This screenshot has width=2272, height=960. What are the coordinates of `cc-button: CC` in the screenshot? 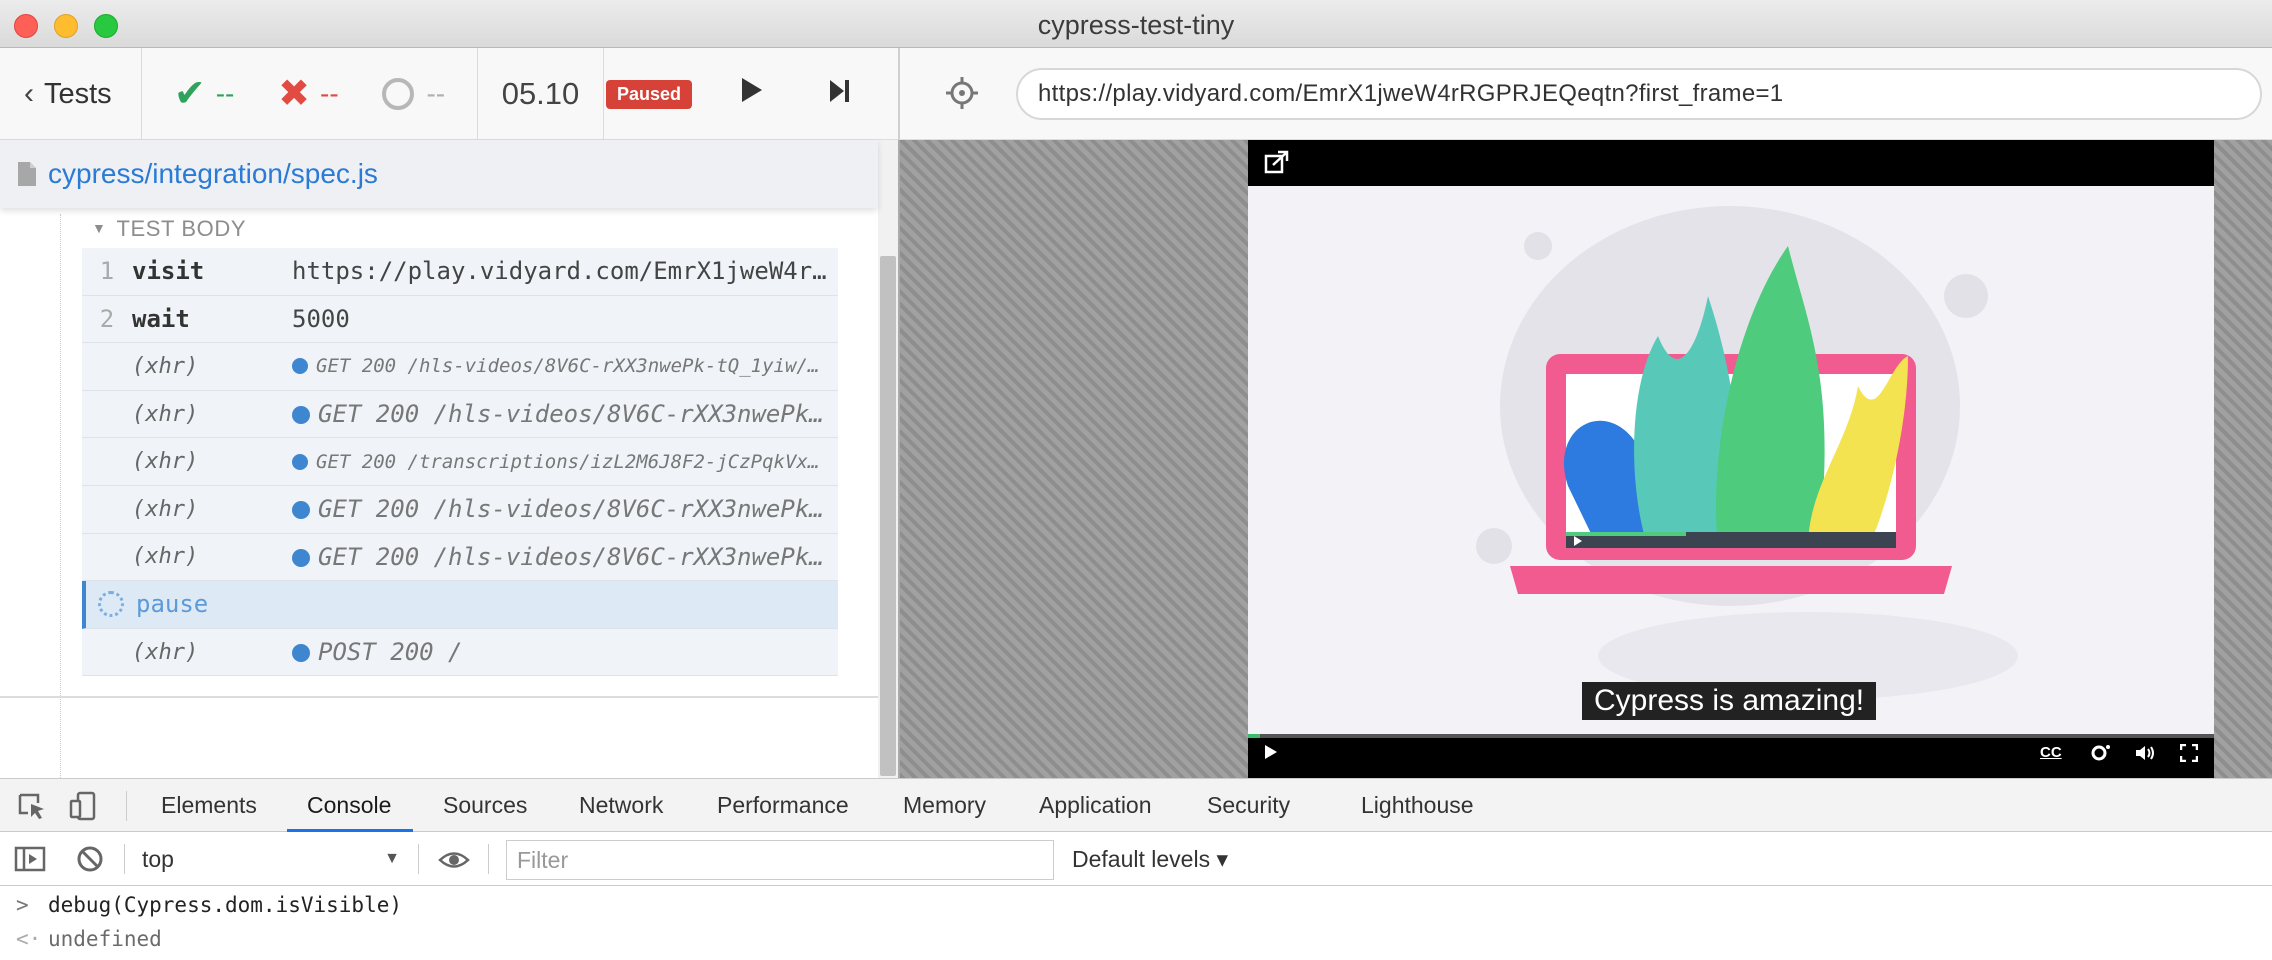 It's located at (2051, 752).